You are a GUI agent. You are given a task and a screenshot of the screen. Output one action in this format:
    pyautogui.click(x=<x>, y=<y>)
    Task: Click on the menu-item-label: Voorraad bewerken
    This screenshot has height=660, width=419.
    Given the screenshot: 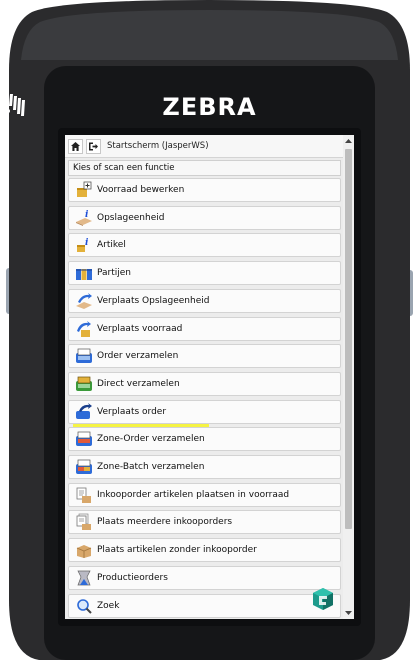 What is the action you would take?
    pyautogui.click(x=141, y=190)
    